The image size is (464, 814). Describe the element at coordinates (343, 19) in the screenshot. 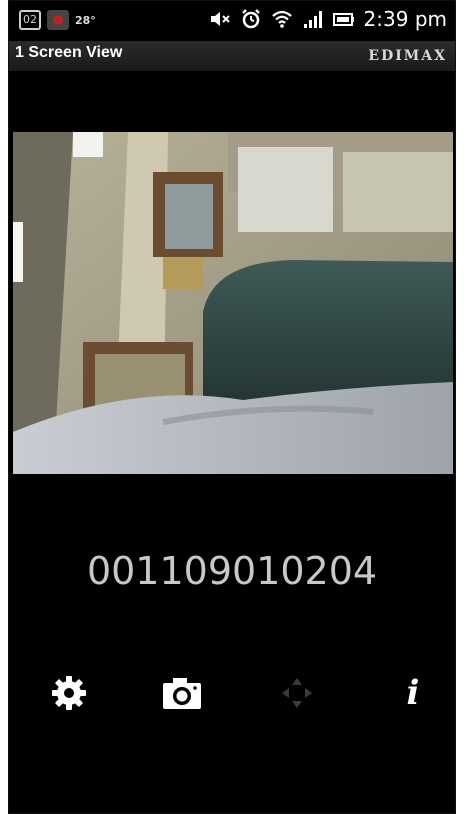

I see `battery-icon` at that location.